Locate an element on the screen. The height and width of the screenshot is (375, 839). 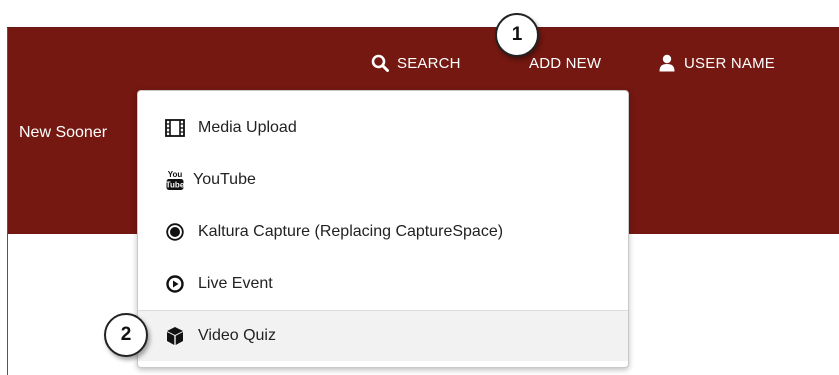
callout-step-2: 2 is located at coordinates (126, 335).